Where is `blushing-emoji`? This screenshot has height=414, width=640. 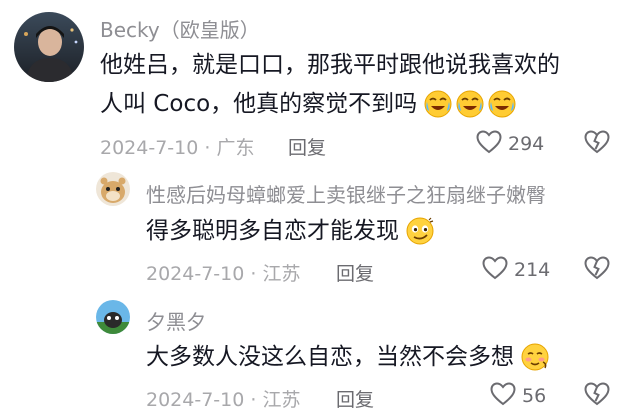 blushing-emoji is located at coordinates (535, 363).